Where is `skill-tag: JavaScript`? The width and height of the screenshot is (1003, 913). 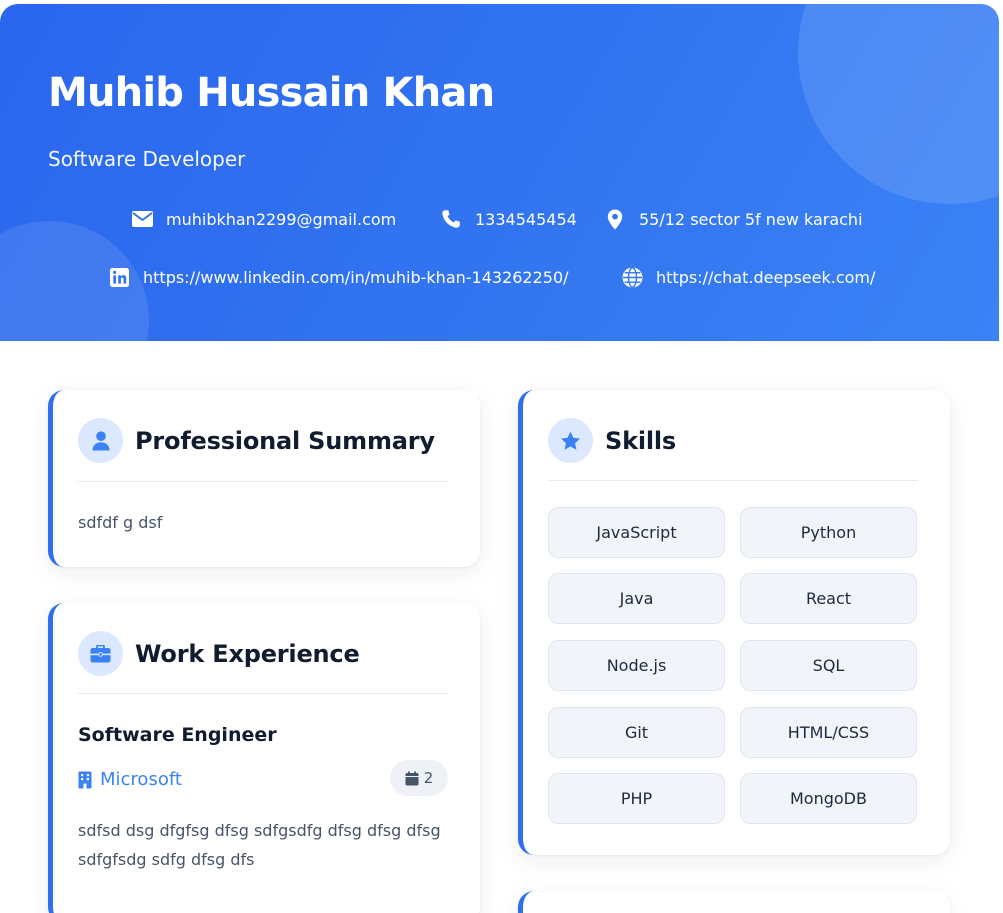
skill-tag: JavaScript is located at coordinates (636, 532).